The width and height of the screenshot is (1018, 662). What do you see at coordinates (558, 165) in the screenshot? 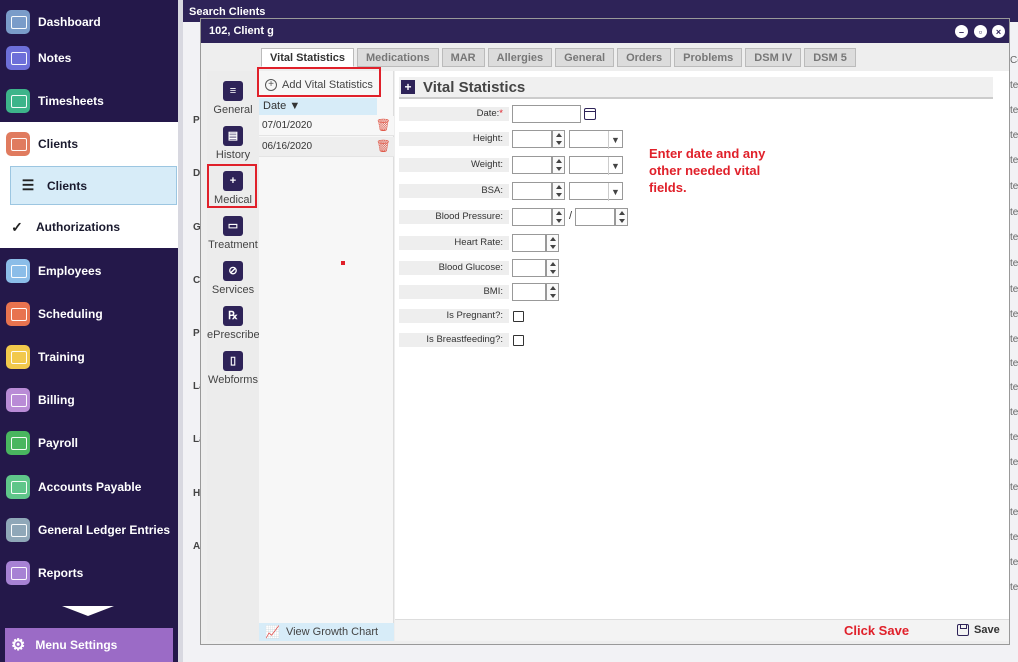
I see `weight-stepper` at bounding box center [558, 165].